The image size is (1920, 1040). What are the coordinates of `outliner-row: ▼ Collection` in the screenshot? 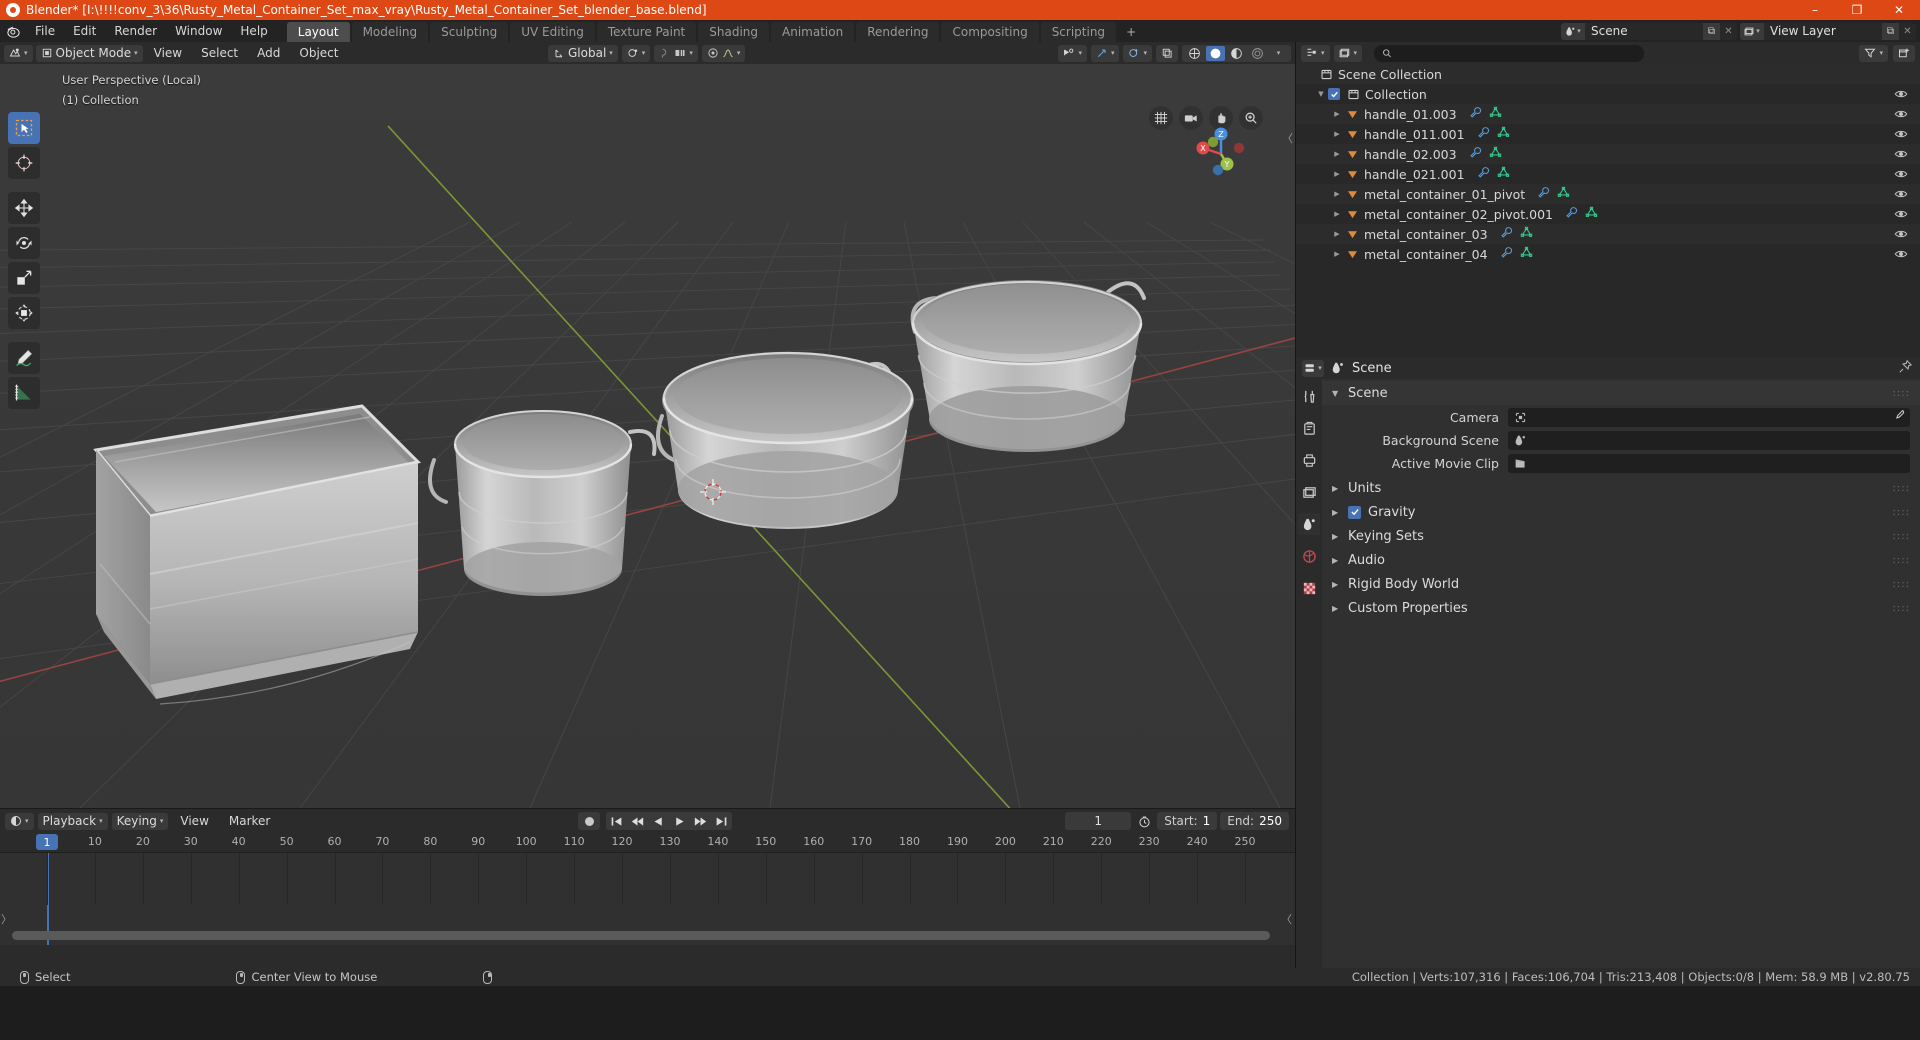 It's located at (1608, 94).